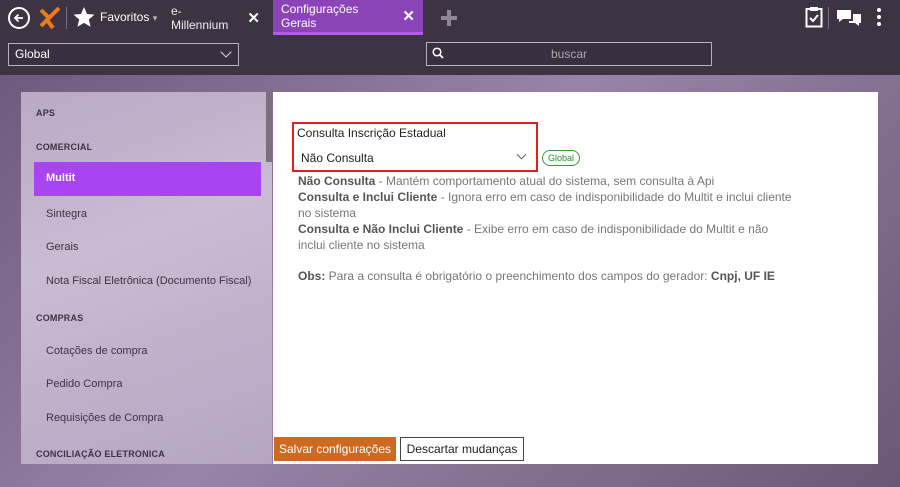  I want to click on sidebar-heading-compras: COMPRAS, so click(59, 318).